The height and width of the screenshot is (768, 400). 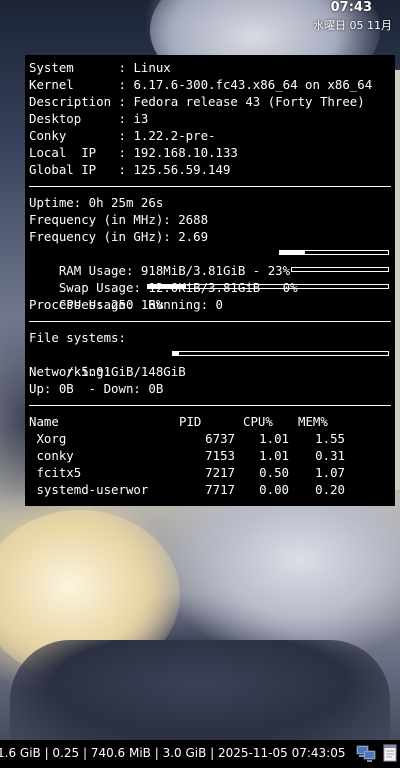 What do you see at coordinates (70, 169) in the screenshot?
I see `global-ip-key: Global IP` at bounding box center [70, 169].